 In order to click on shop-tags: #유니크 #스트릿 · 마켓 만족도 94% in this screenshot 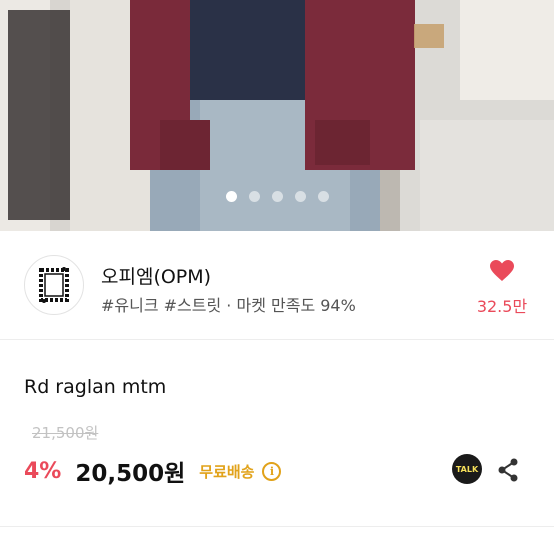, I will do `click(228, 305)`.